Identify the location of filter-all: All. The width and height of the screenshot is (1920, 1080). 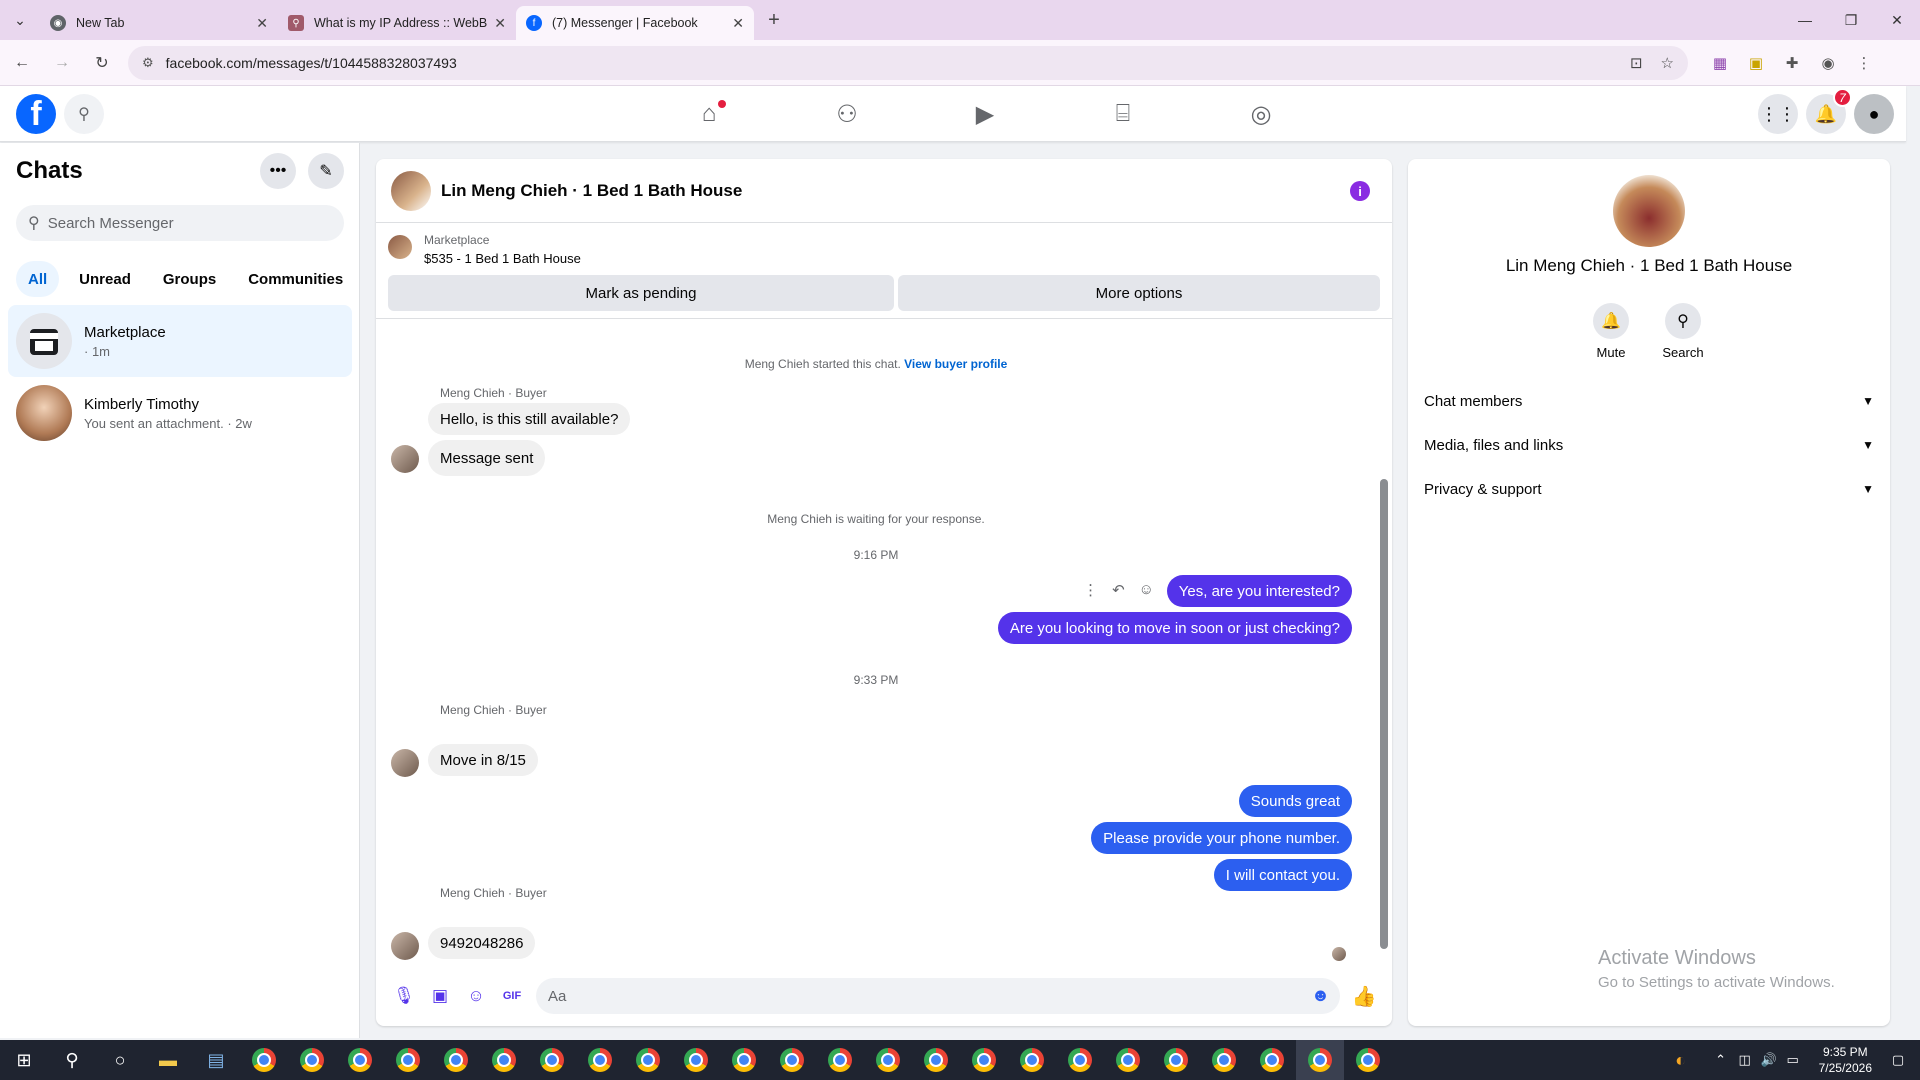
(38, 279).